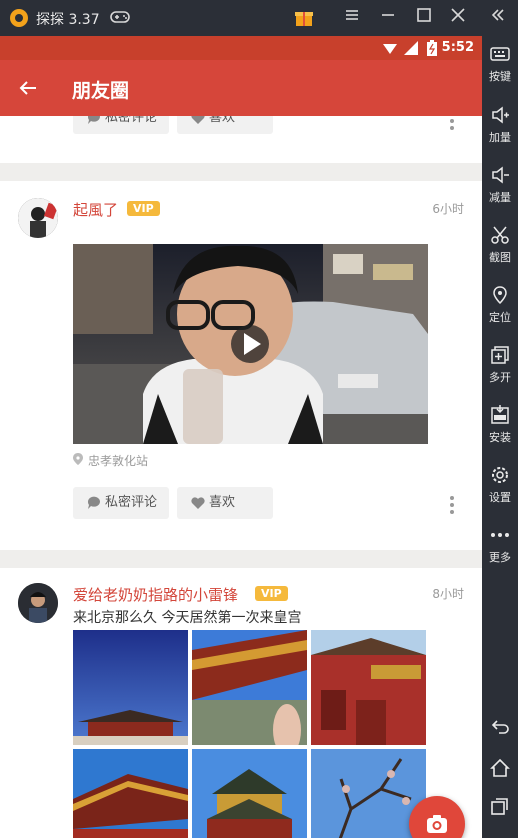 Image resolution: width=518 pixels, height=838 pixels. Describe the element at coordinates (500, 115) in the screenshot. I see `volume-up-icon` at that location.